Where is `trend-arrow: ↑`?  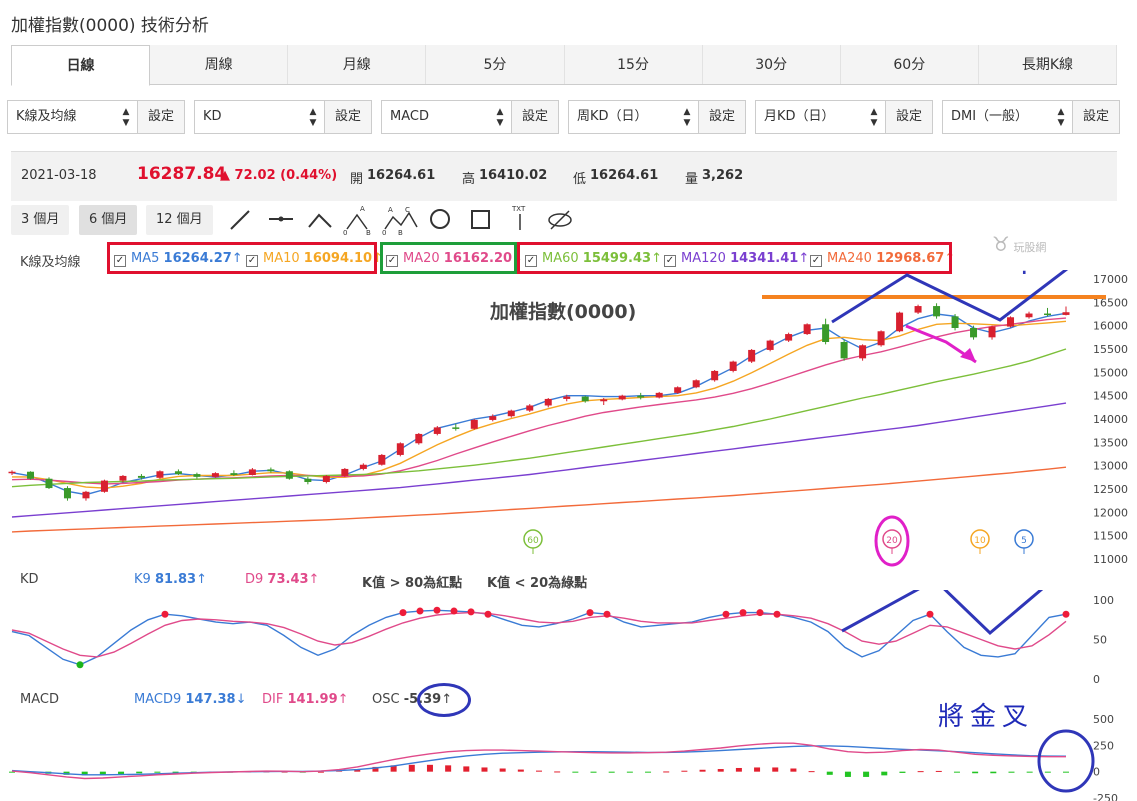
trend-arrow: ↑ is located at coordinates (343, 699).